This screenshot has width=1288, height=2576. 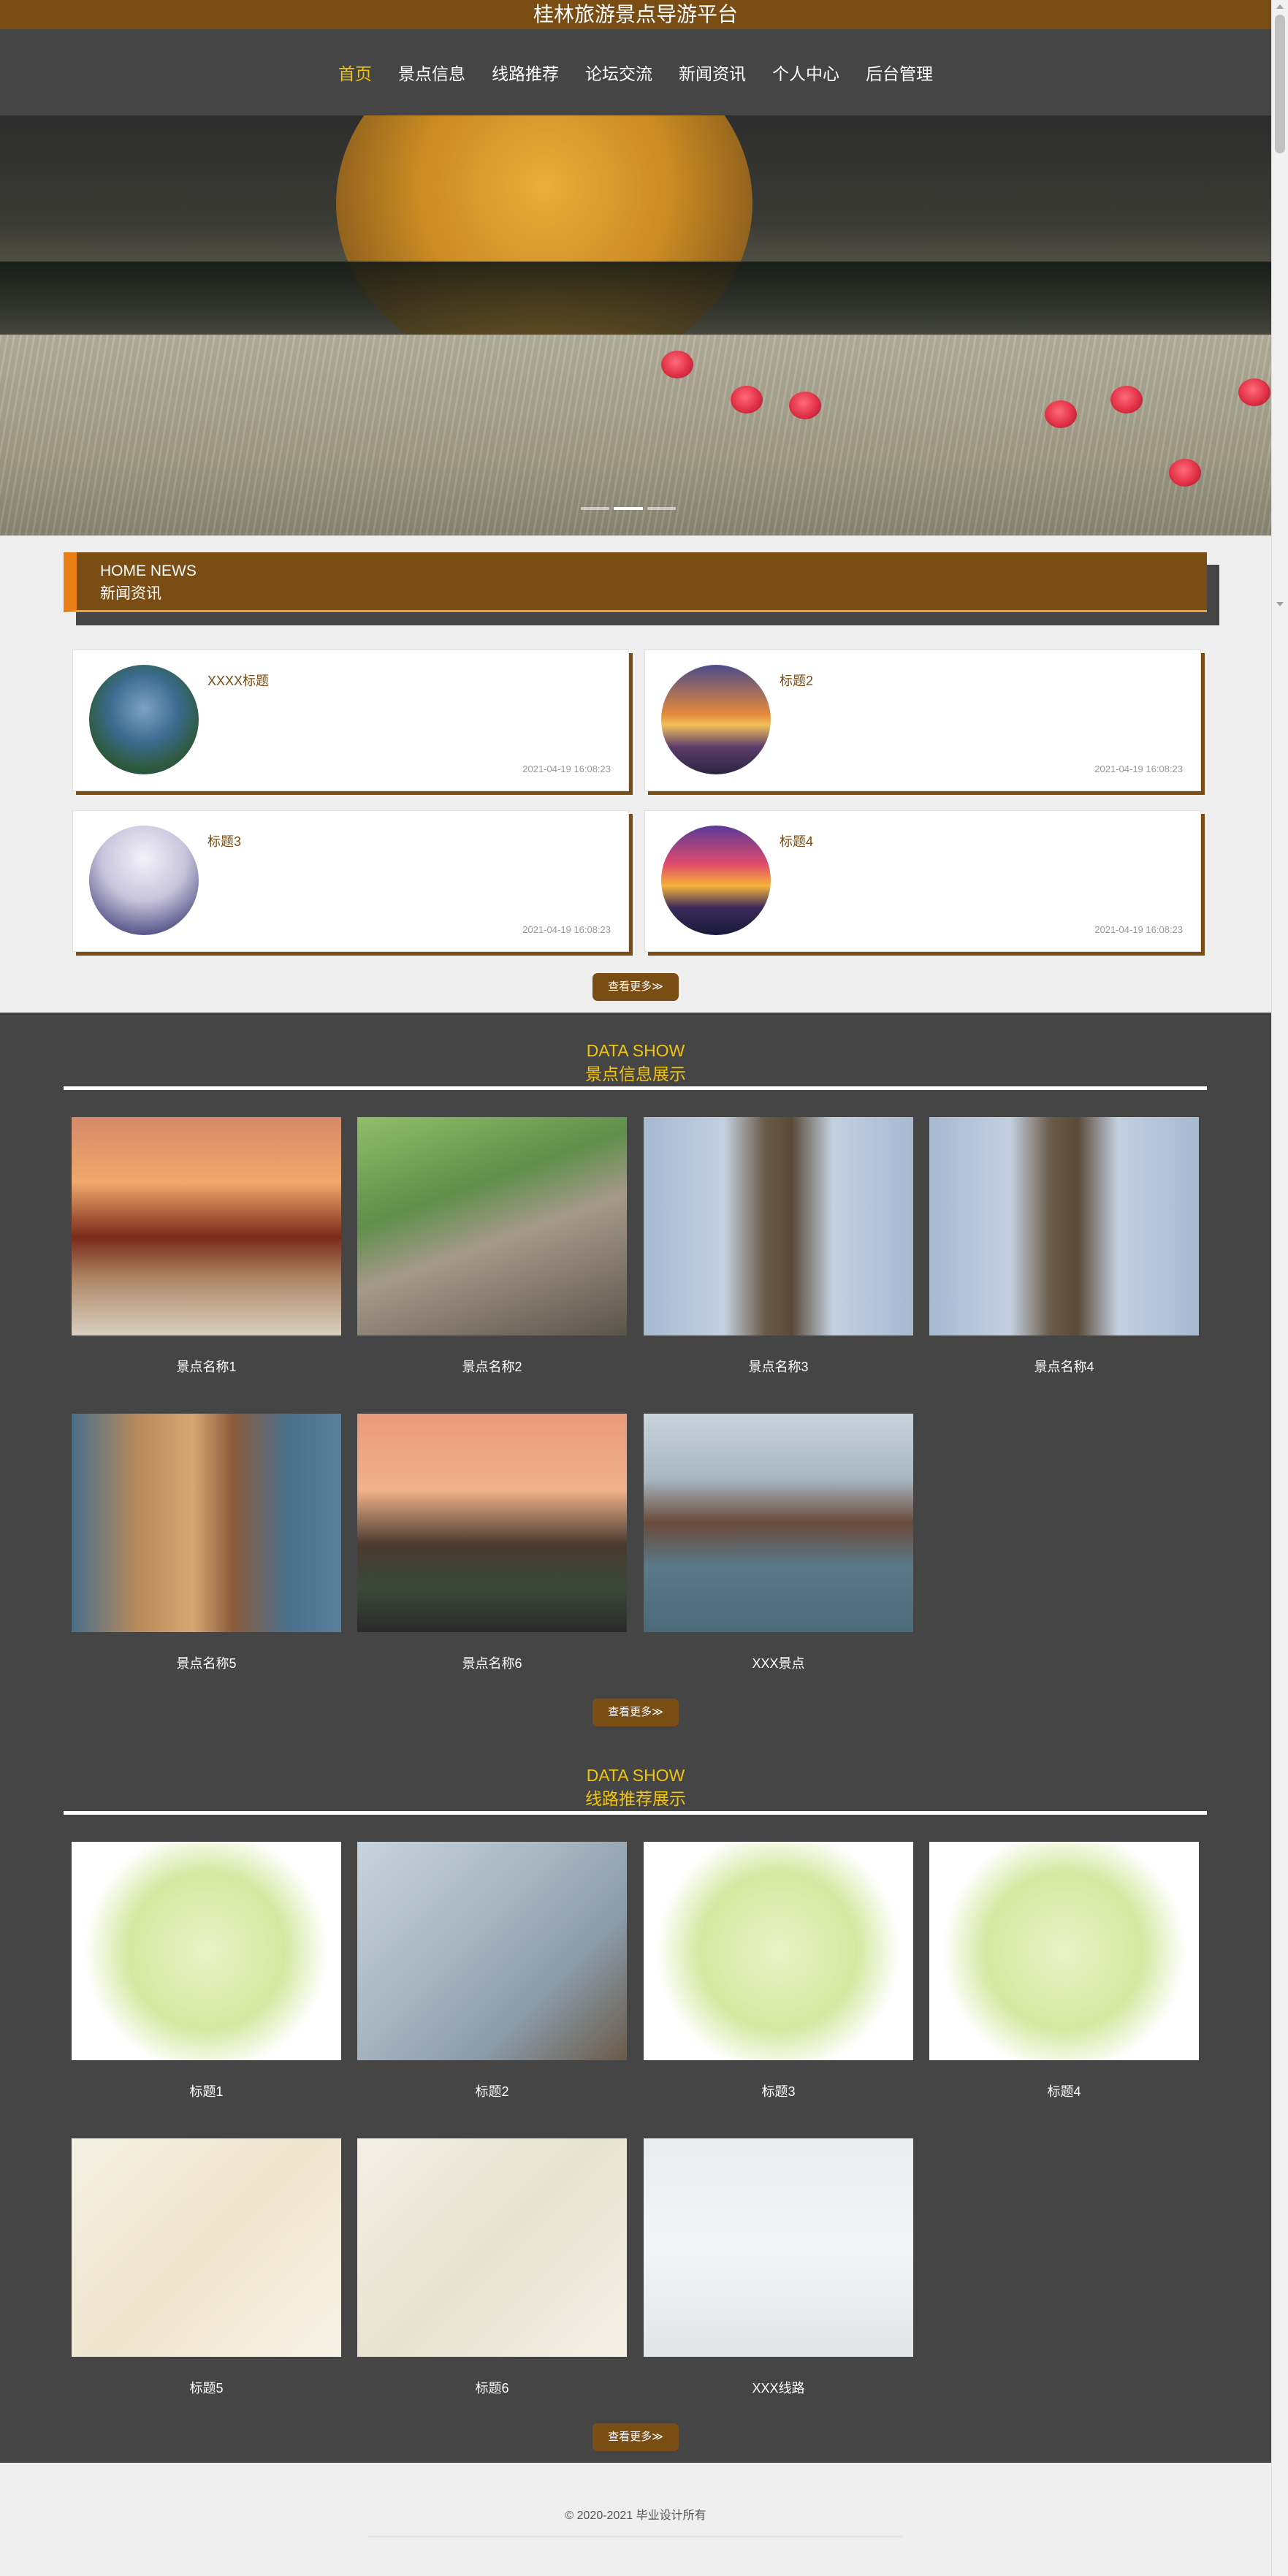 I want to click on route-label: 标题6, so click(x=492, y=2387).